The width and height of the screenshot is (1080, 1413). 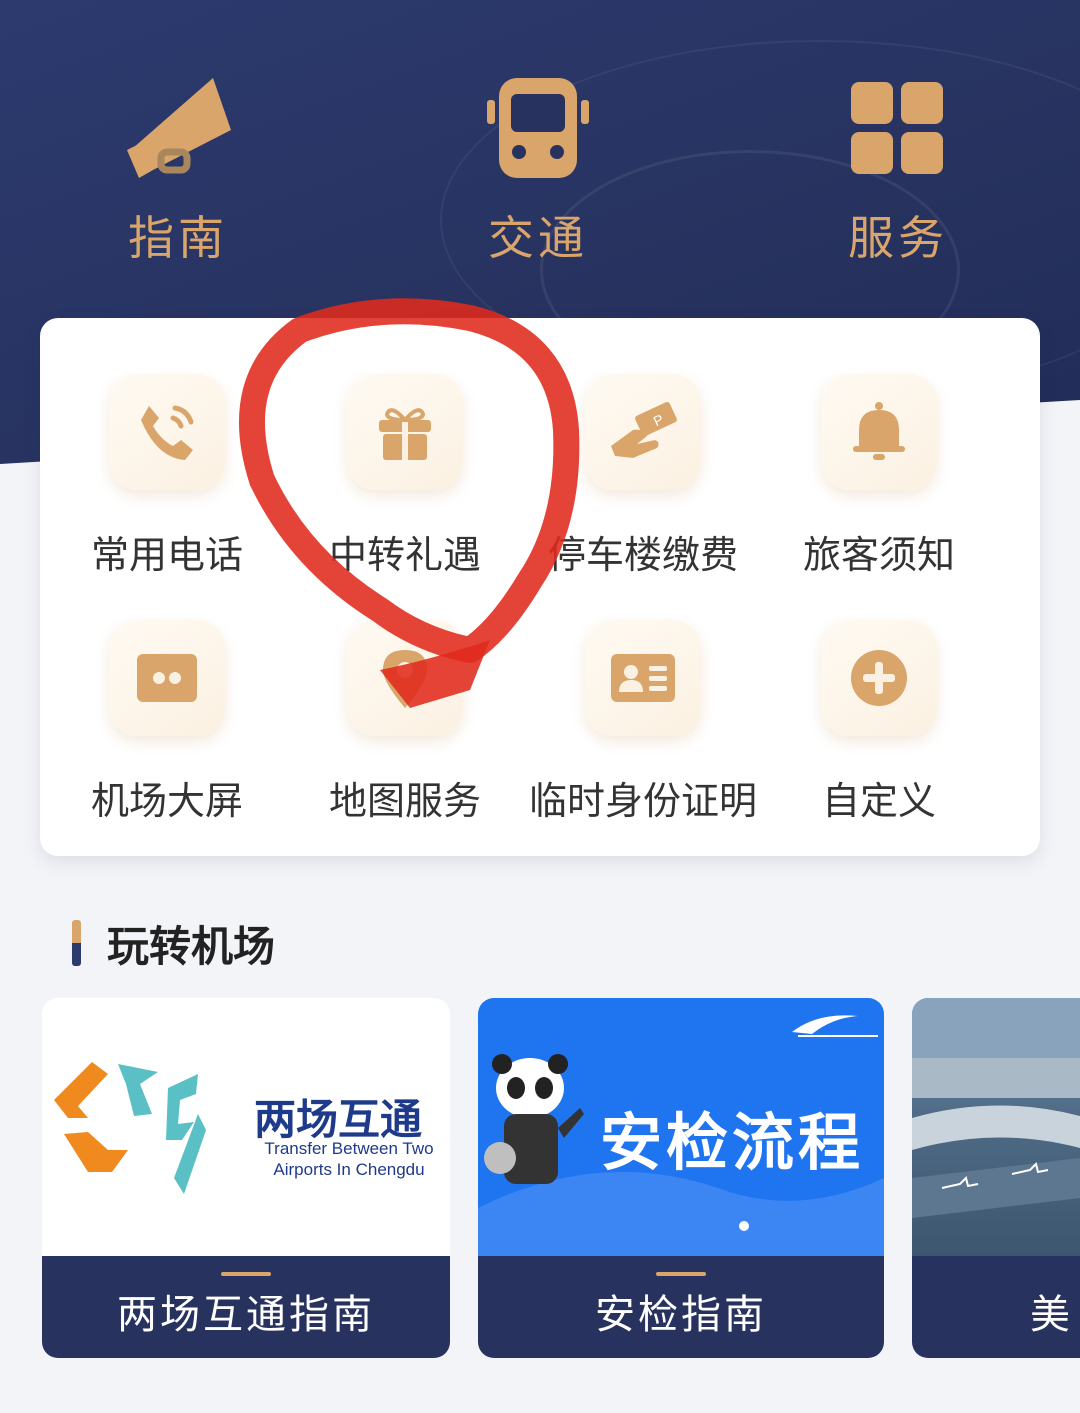 What do you see at coordinates (538, 128) in the screenshot?
I see `bus-icon` at bounding box center [538, 128].